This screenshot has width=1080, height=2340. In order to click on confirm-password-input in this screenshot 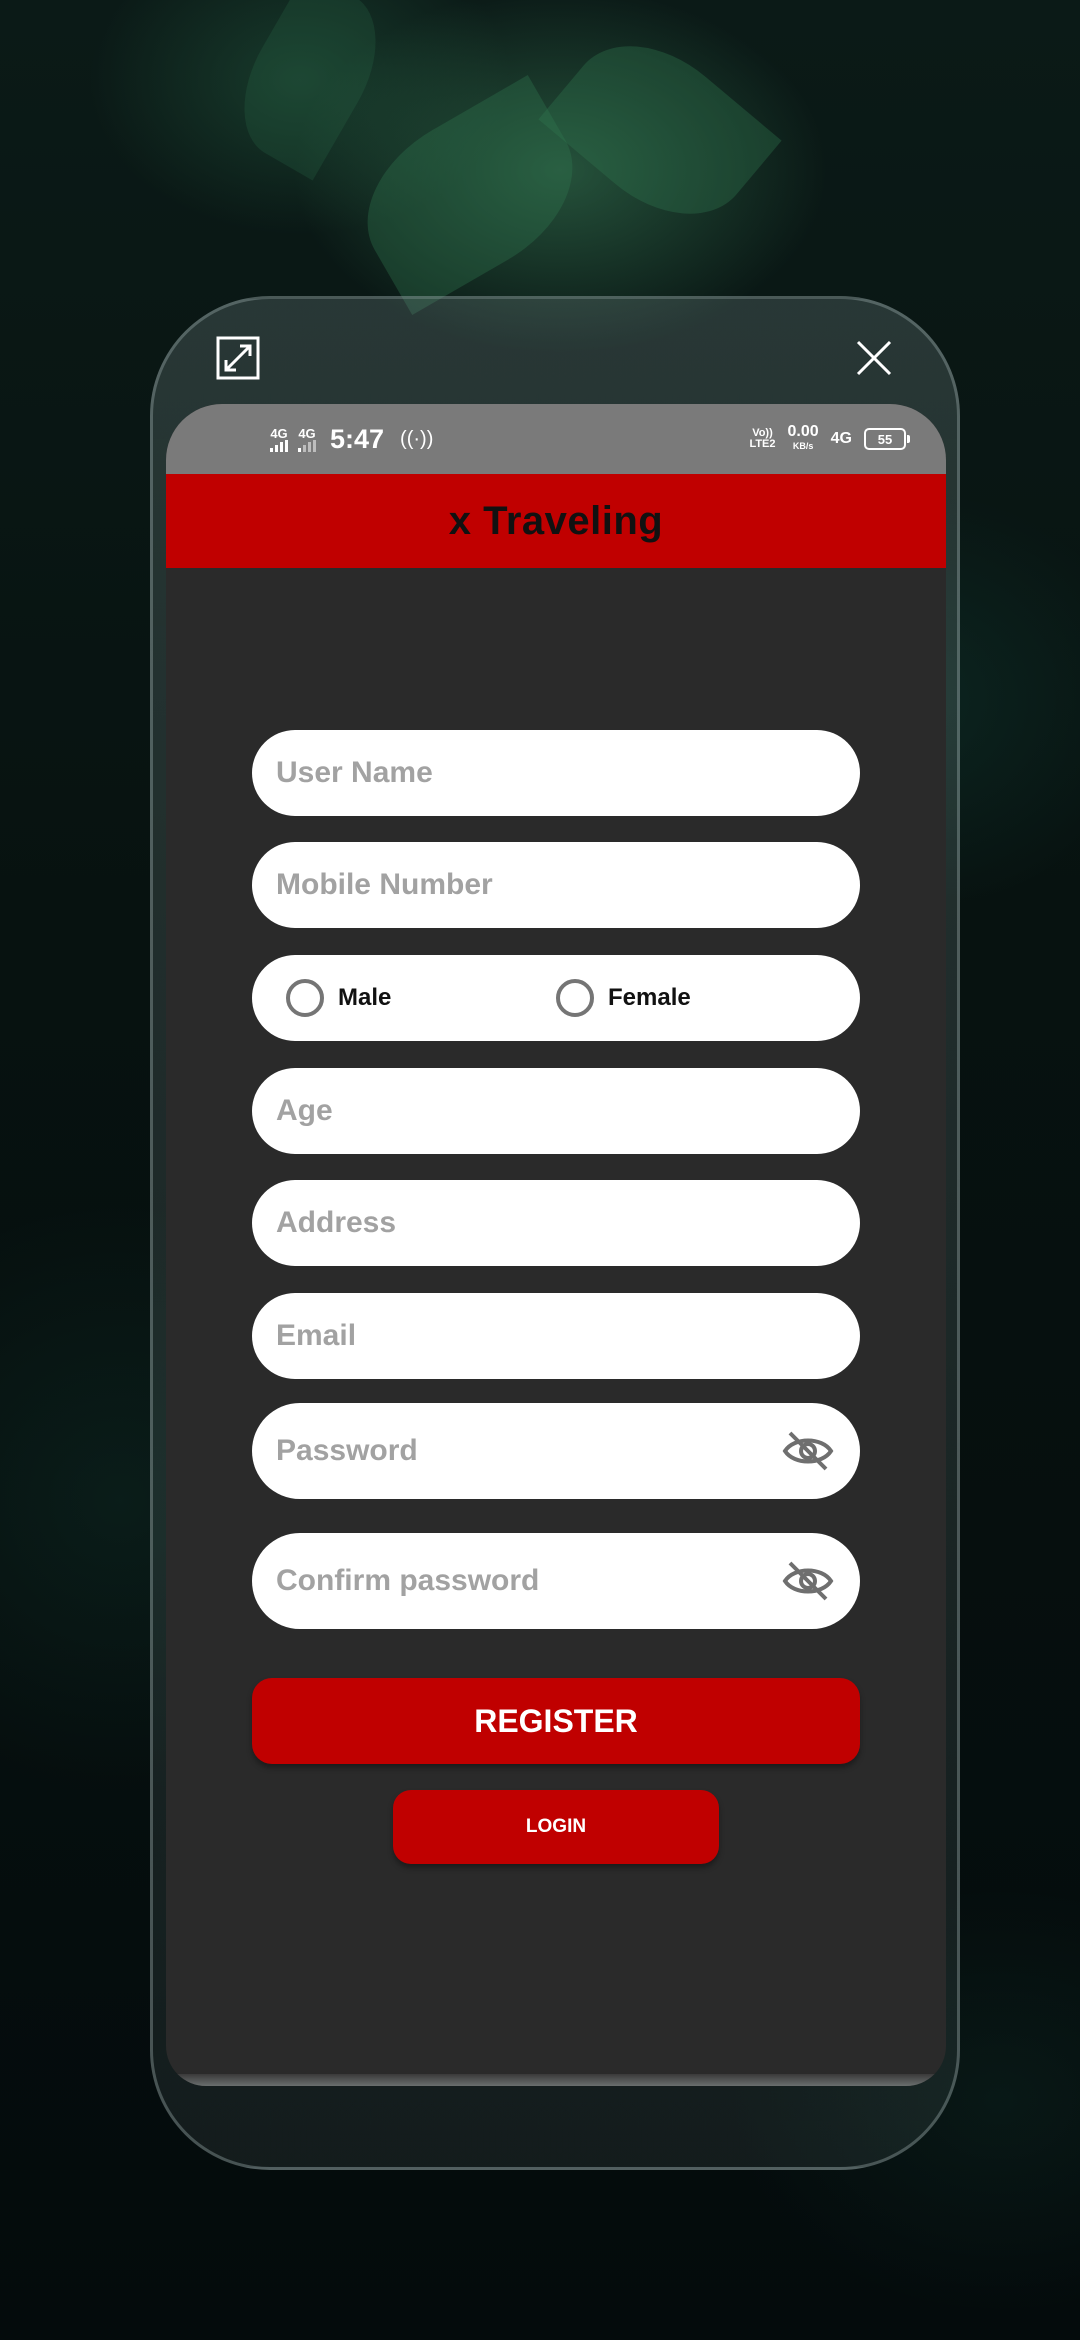, I will do `click(516, 1581)`.